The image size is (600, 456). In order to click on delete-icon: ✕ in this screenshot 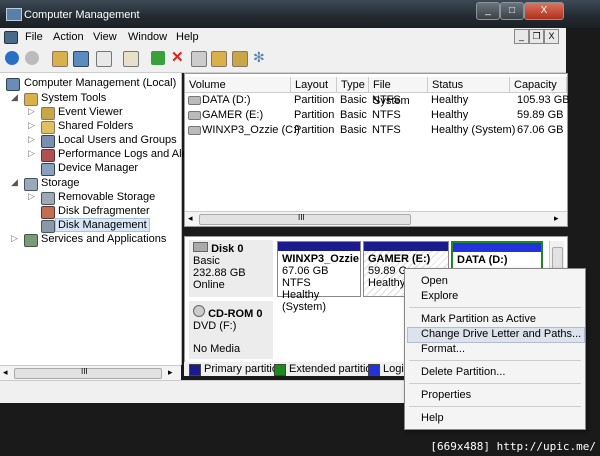, I will do `click(178, 57)`.